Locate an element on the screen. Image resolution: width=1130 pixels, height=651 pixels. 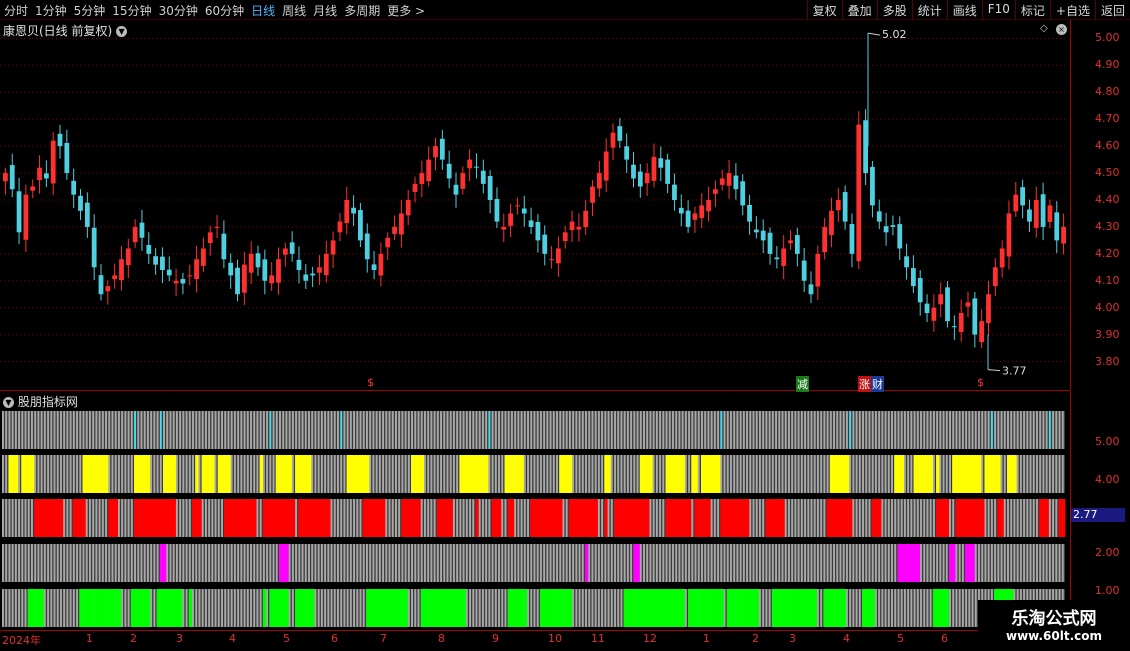
date-tick: 8 is located at coordinates (441, 638).